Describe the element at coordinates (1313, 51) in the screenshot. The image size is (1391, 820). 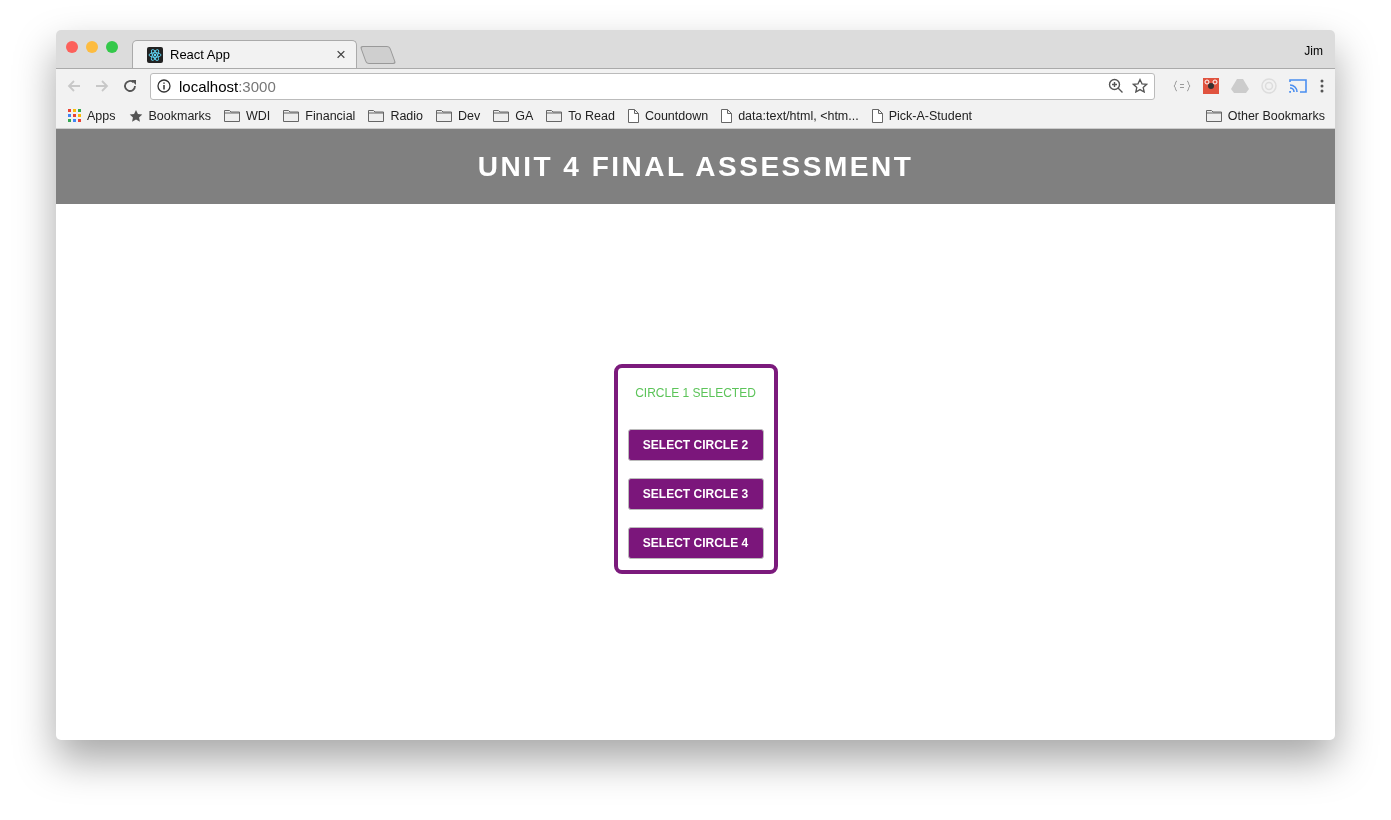
I see `profile-name: Jim` at that location.